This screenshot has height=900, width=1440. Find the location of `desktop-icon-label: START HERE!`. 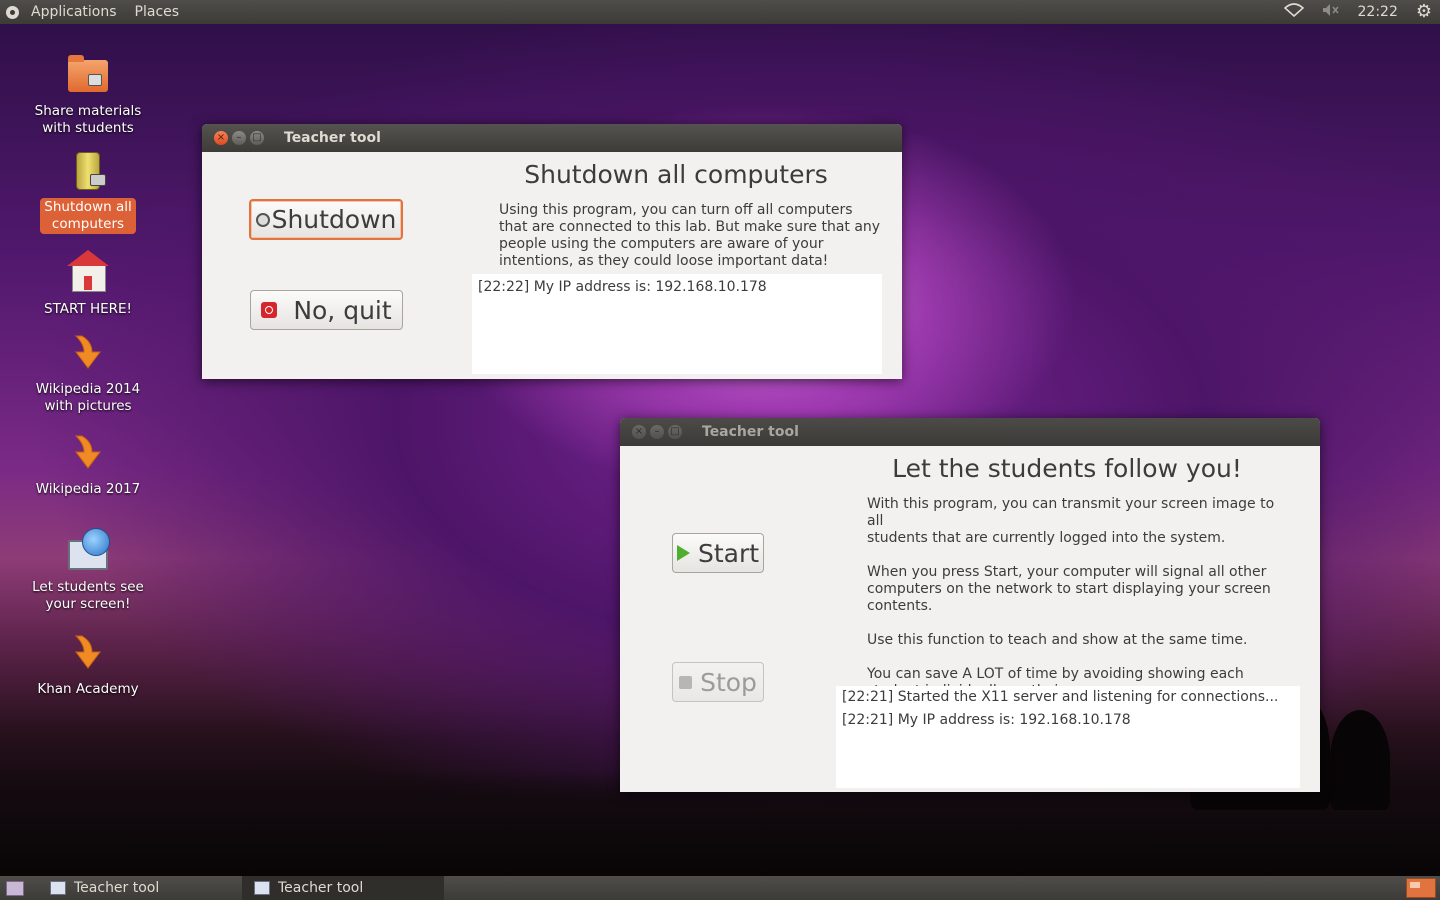

desktop-icon-label: START HERE! is located at coordinates (88, 309).